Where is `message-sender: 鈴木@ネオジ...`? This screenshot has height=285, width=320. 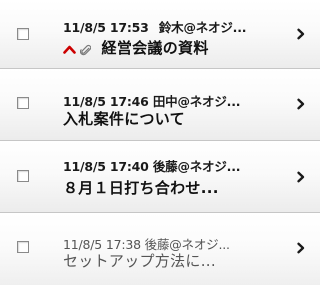
message-sender: 鈴木@ネオジ... is located at coordinates (202, 27).